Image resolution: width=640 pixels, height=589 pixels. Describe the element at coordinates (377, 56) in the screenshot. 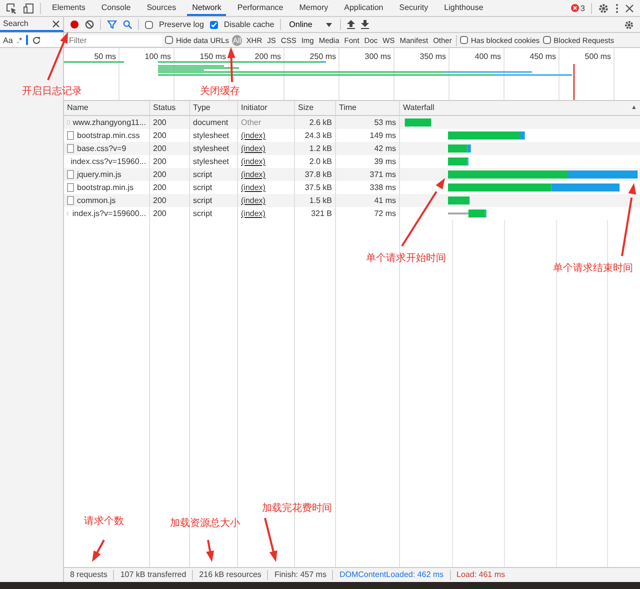

I see `time-tick-label: 300 ms` at that location.